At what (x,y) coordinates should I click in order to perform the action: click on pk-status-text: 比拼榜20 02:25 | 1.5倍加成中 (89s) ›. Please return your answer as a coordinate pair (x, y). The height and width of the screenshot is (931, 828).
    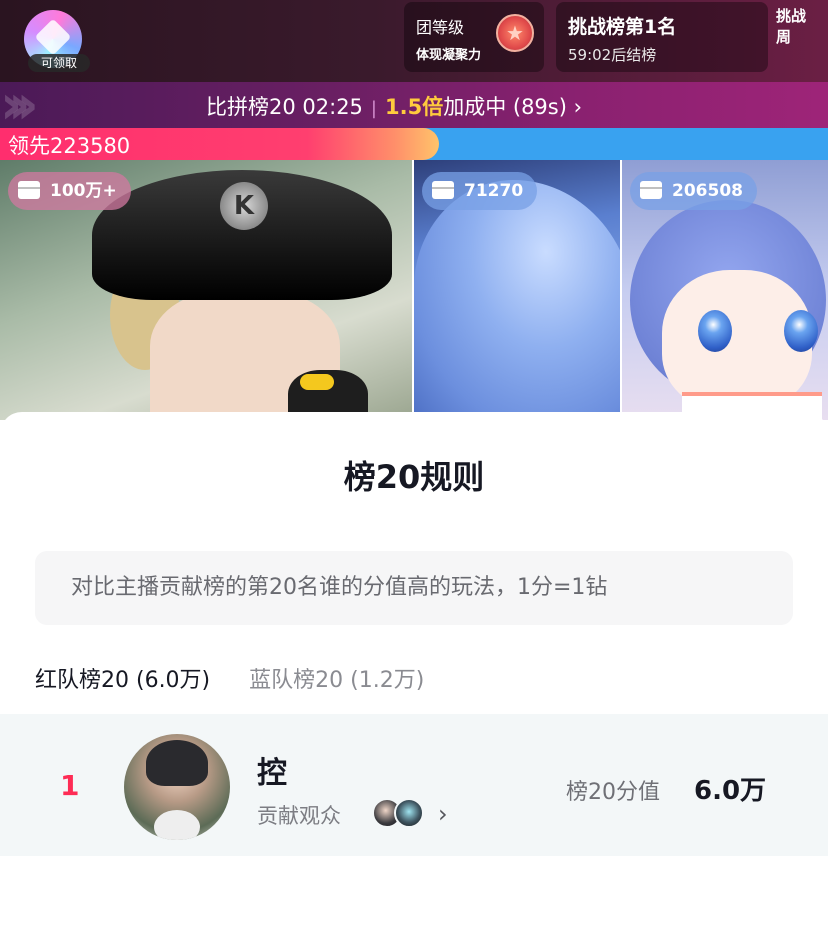
    Looking at the image, I should click on (394, 106).